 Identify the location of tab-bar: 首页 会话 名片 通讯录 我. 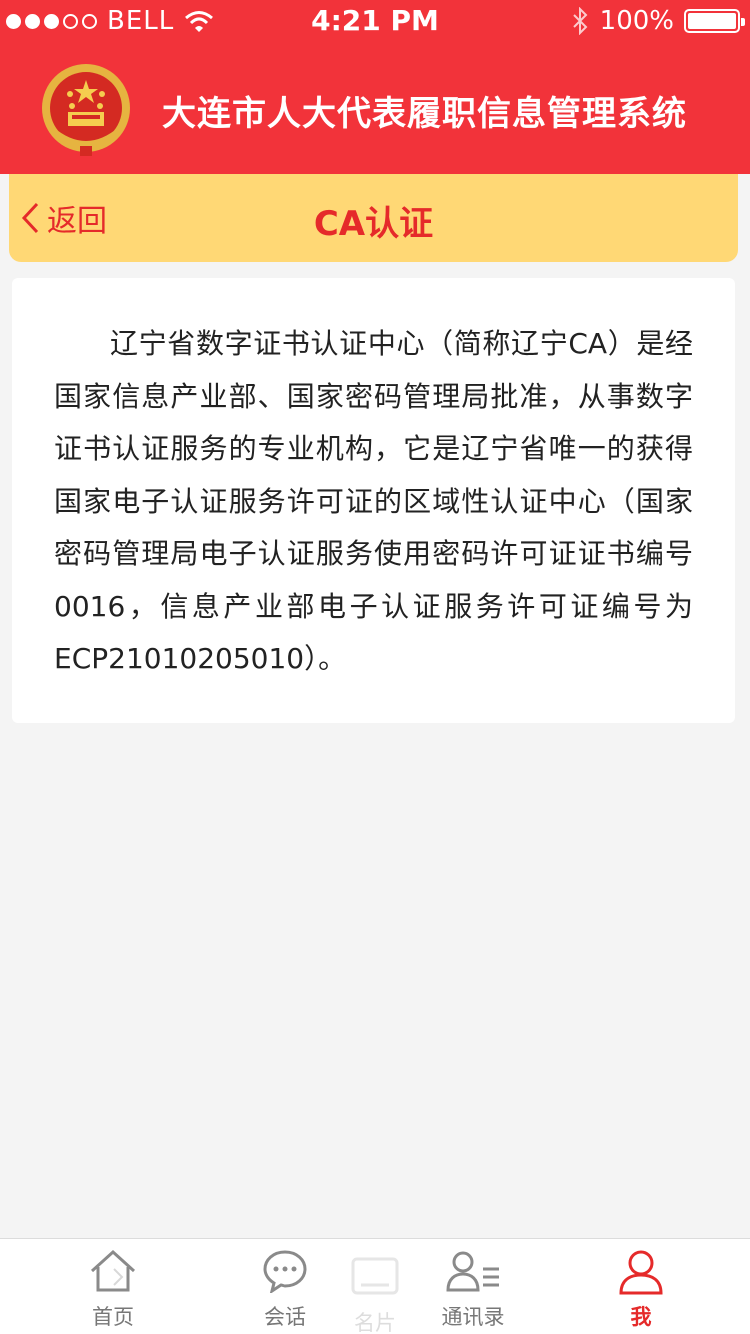
(375, 1286).